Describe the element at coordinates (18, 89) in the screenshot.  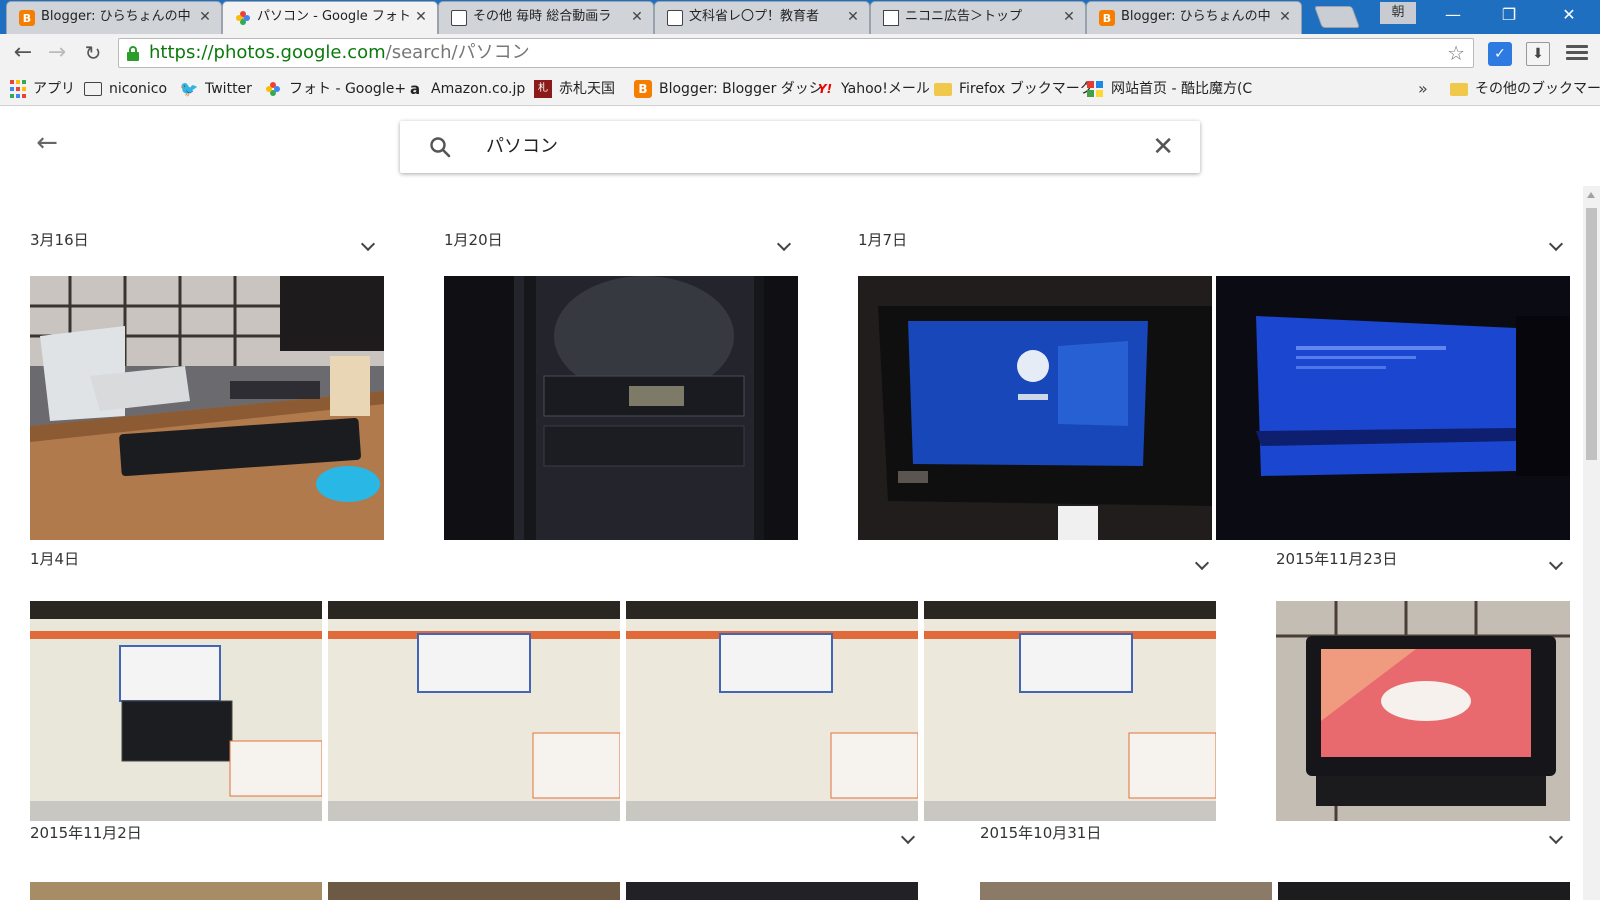
I see `apps-grid-icon` at that location.